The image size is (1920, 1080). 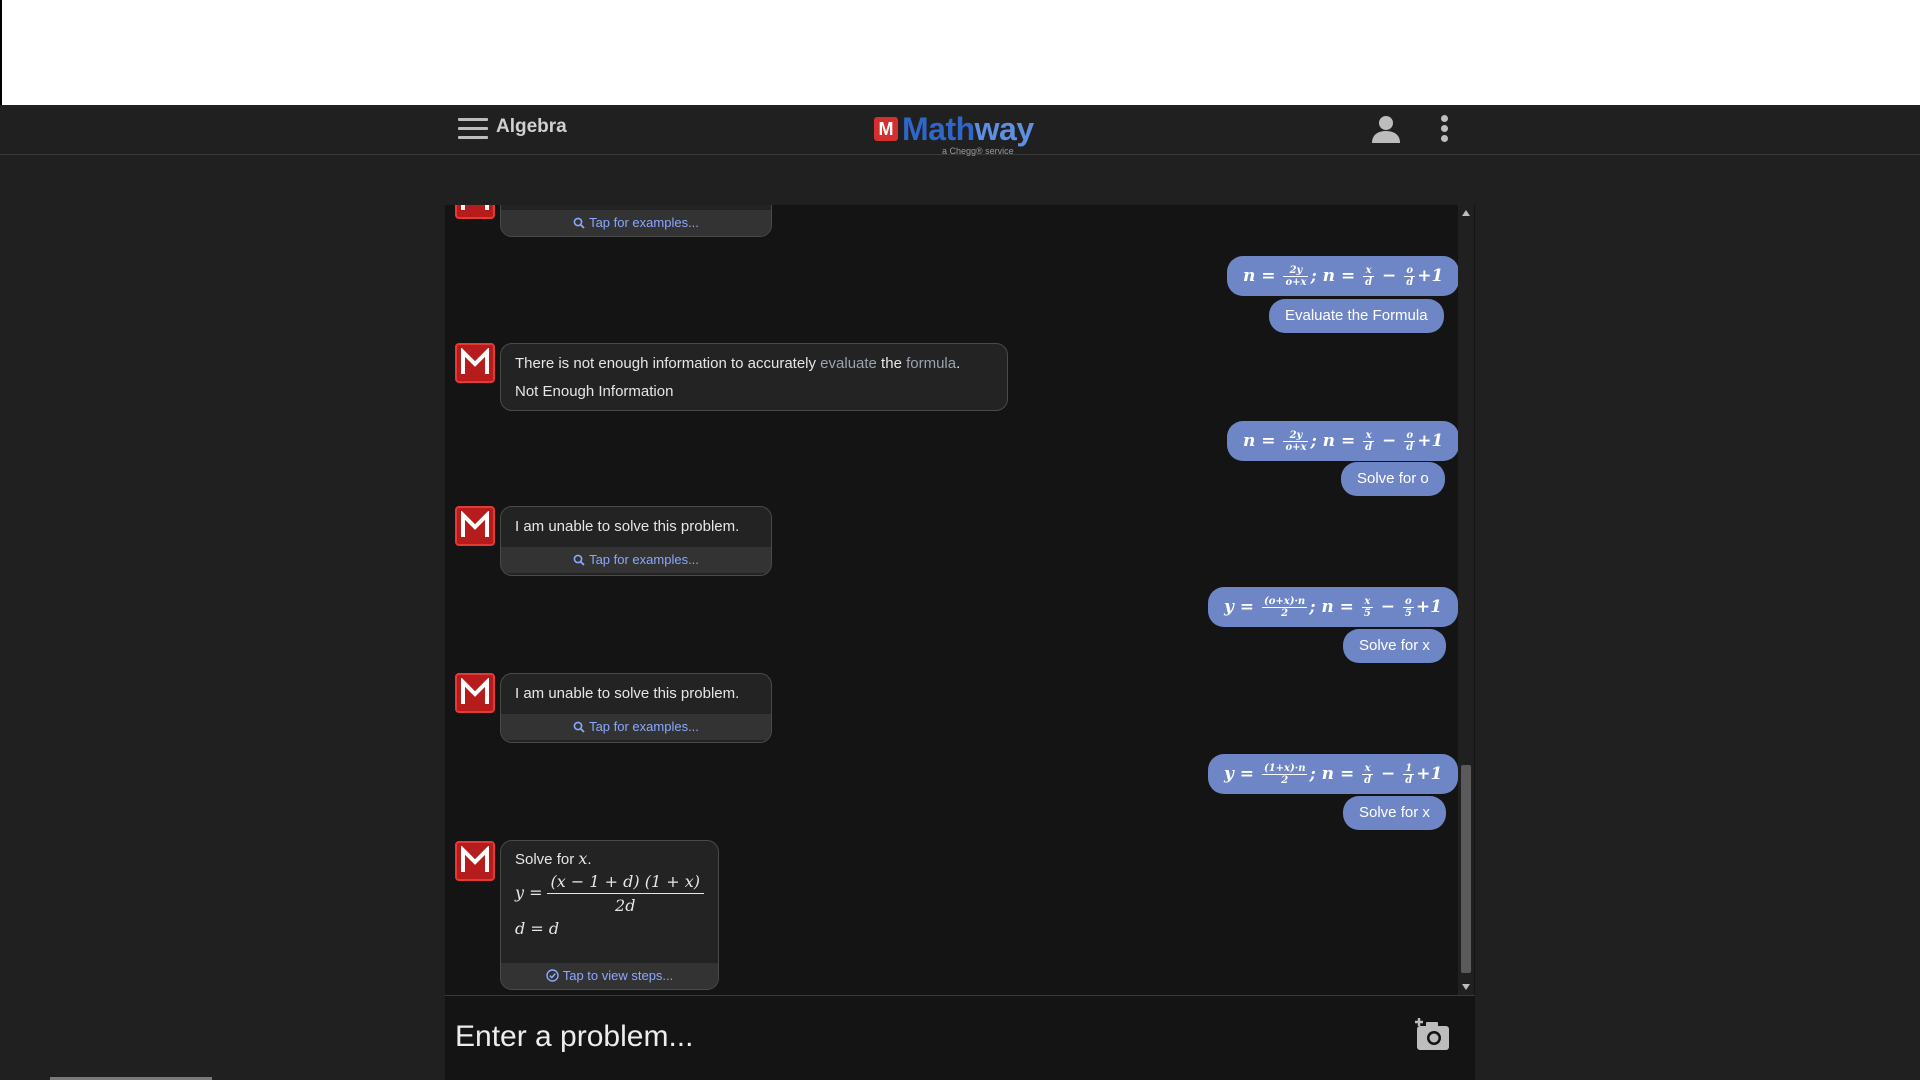 I want to click on logo-badge: M, so click(x=886, y=129).